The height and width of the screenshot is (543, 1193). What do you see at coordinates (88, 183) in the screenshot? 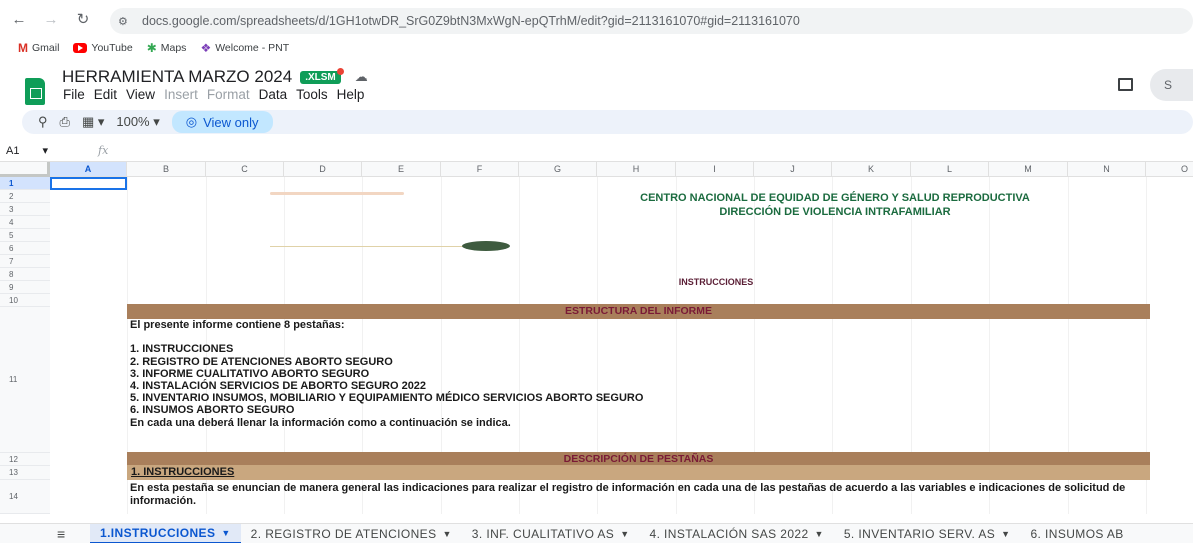
I see `selected-cell-a1` at bounding box center [88, 183].